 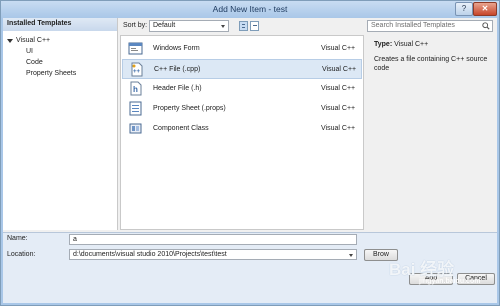 I want to click on location-label: Location:, so click(x=21, y=254).